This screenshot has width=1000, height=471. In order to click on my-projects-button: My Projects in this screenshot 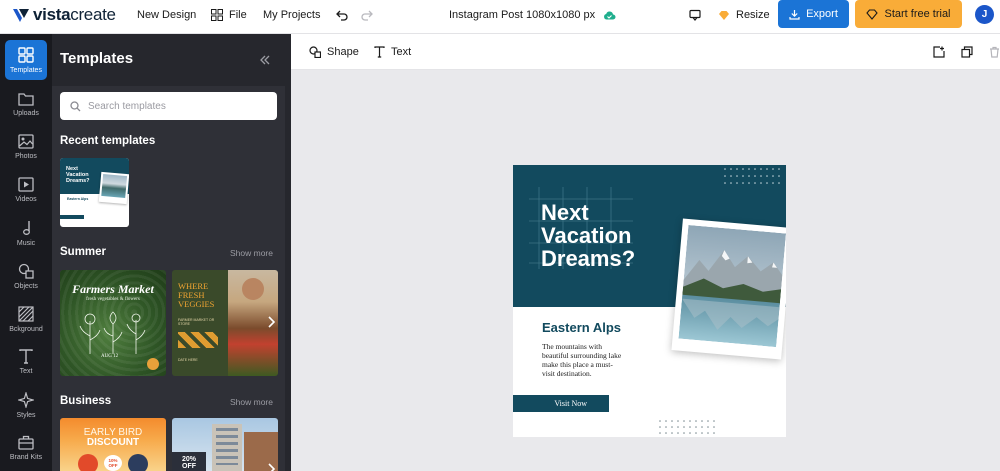, I will do `click(291, 15)`.